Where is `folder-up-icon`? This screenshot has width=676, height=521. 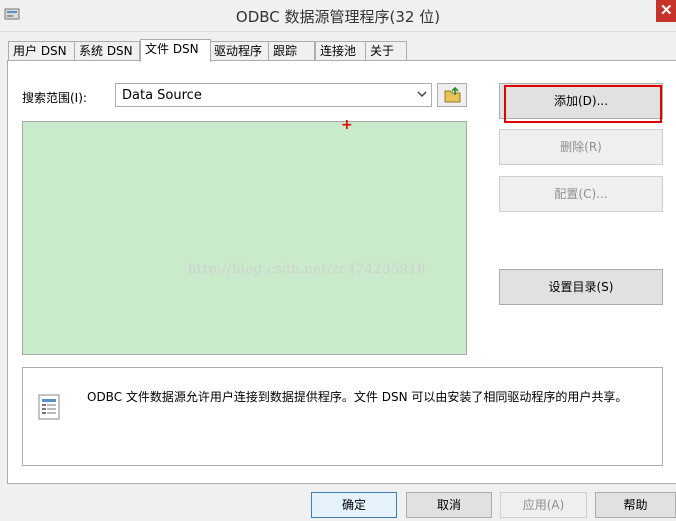
folder-up-icon is located at coordinates (452, 94).